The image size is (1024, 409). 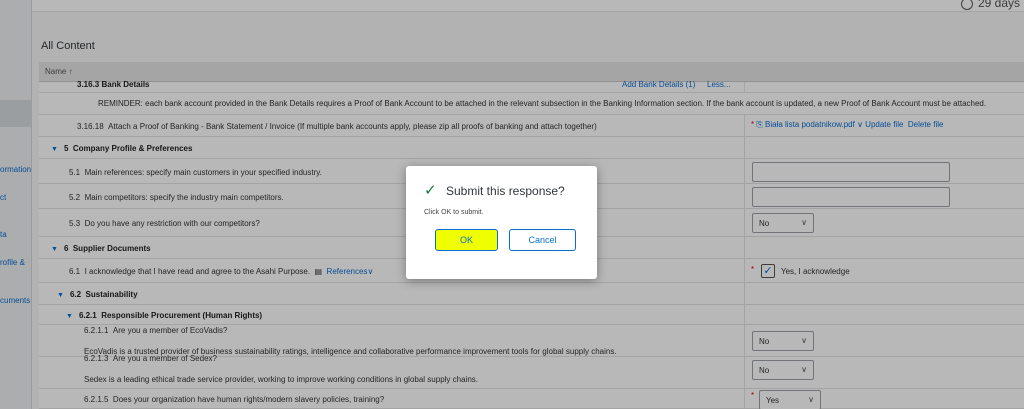 What do you see at coordinates (466, 240) in the screenshot?
I see `ok-button: OK` at bounding box center [466, 240].